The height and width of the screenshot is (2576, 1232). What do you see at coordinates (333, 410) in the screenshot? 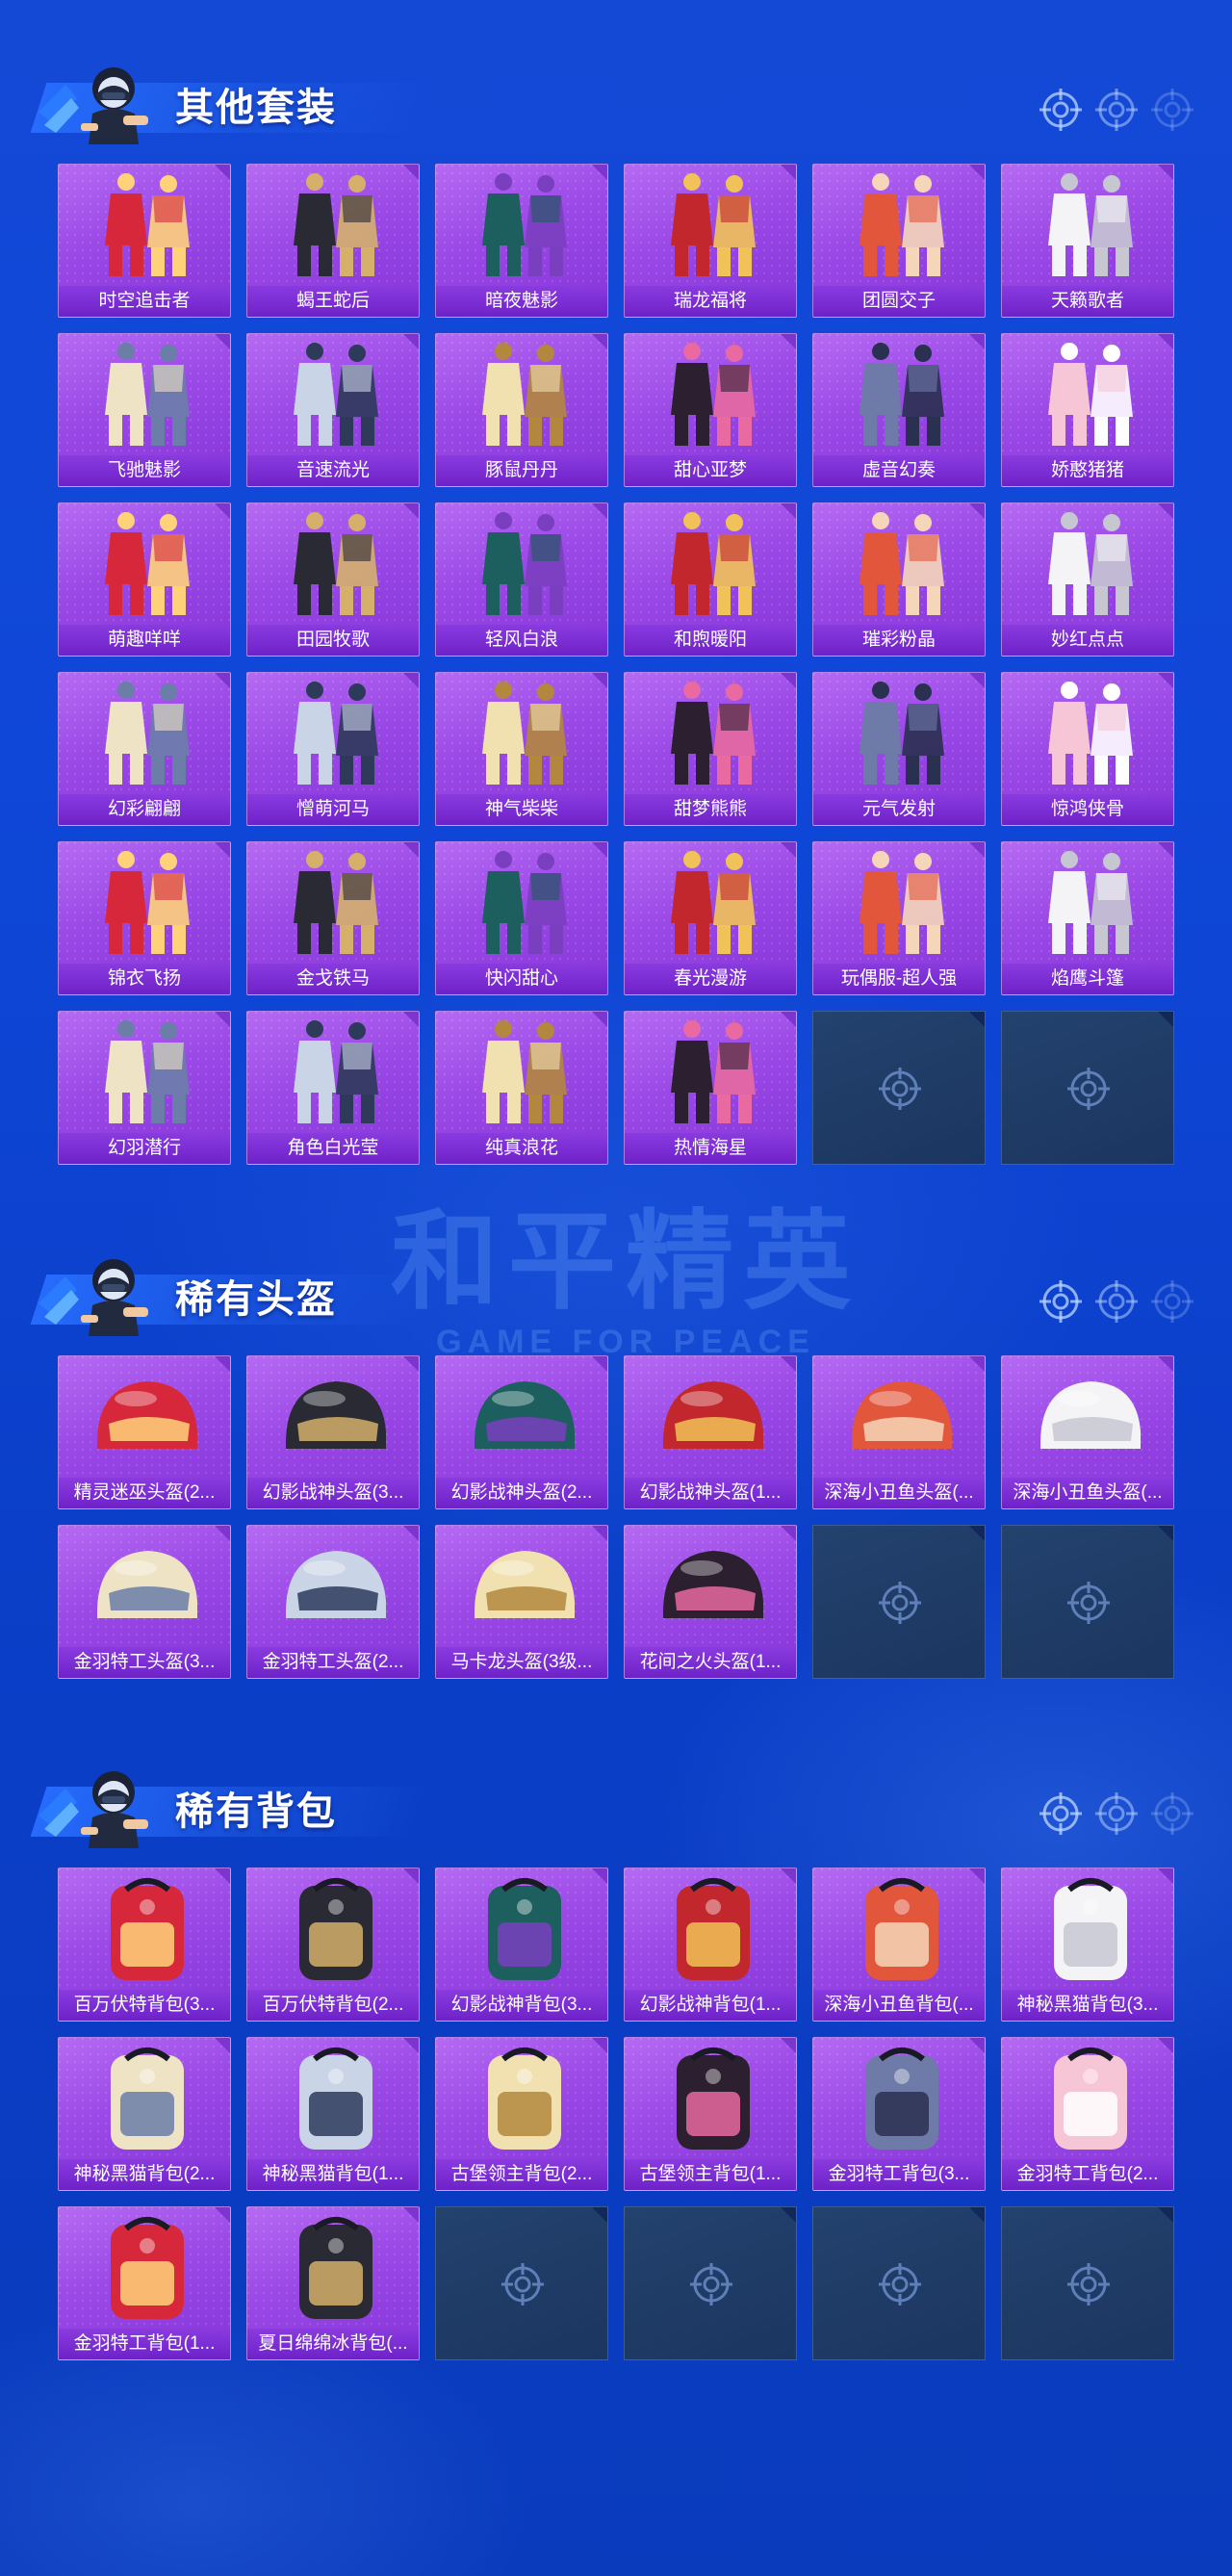
I see `item-card: 音速流光` at bounding box center [333, 410].